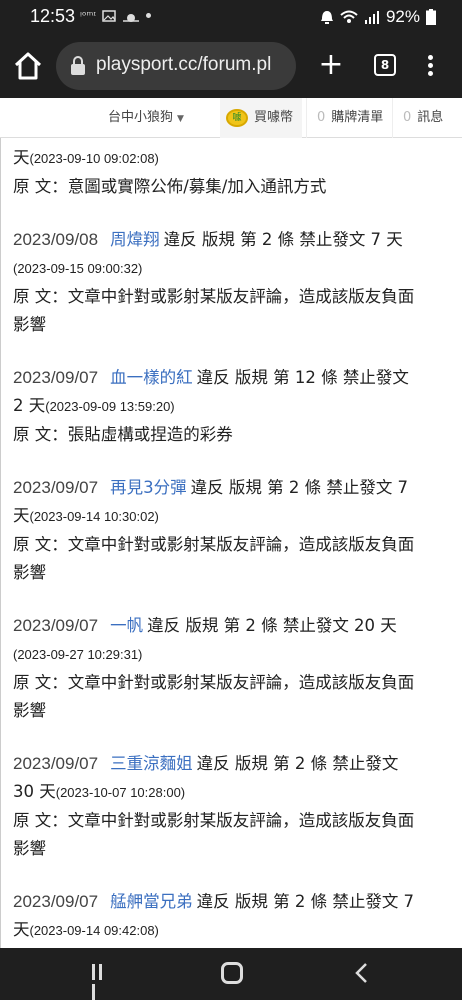  Describe the element at coordinates (362, 973) in the screenshot. I see `back-icon` at that location.